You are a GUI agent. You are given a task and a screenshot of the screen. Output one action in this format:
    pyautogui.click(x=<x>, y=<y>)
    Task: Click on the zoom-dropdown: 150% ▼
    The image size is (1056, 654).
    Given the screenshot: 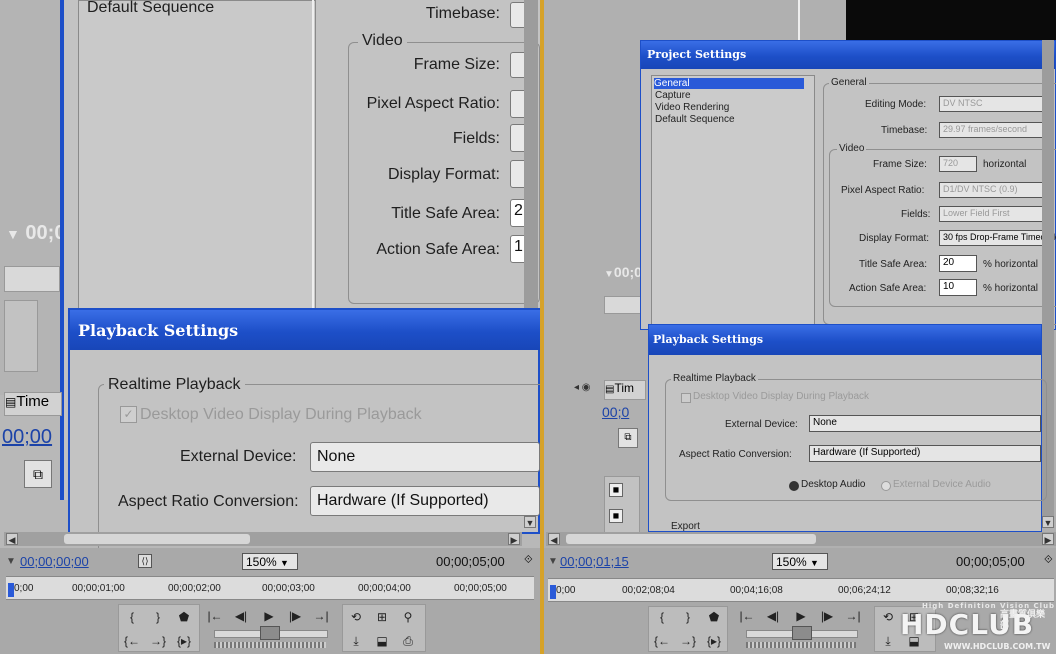 What is the action you would take?
    pyautogui.click(x=270, y=561)
    